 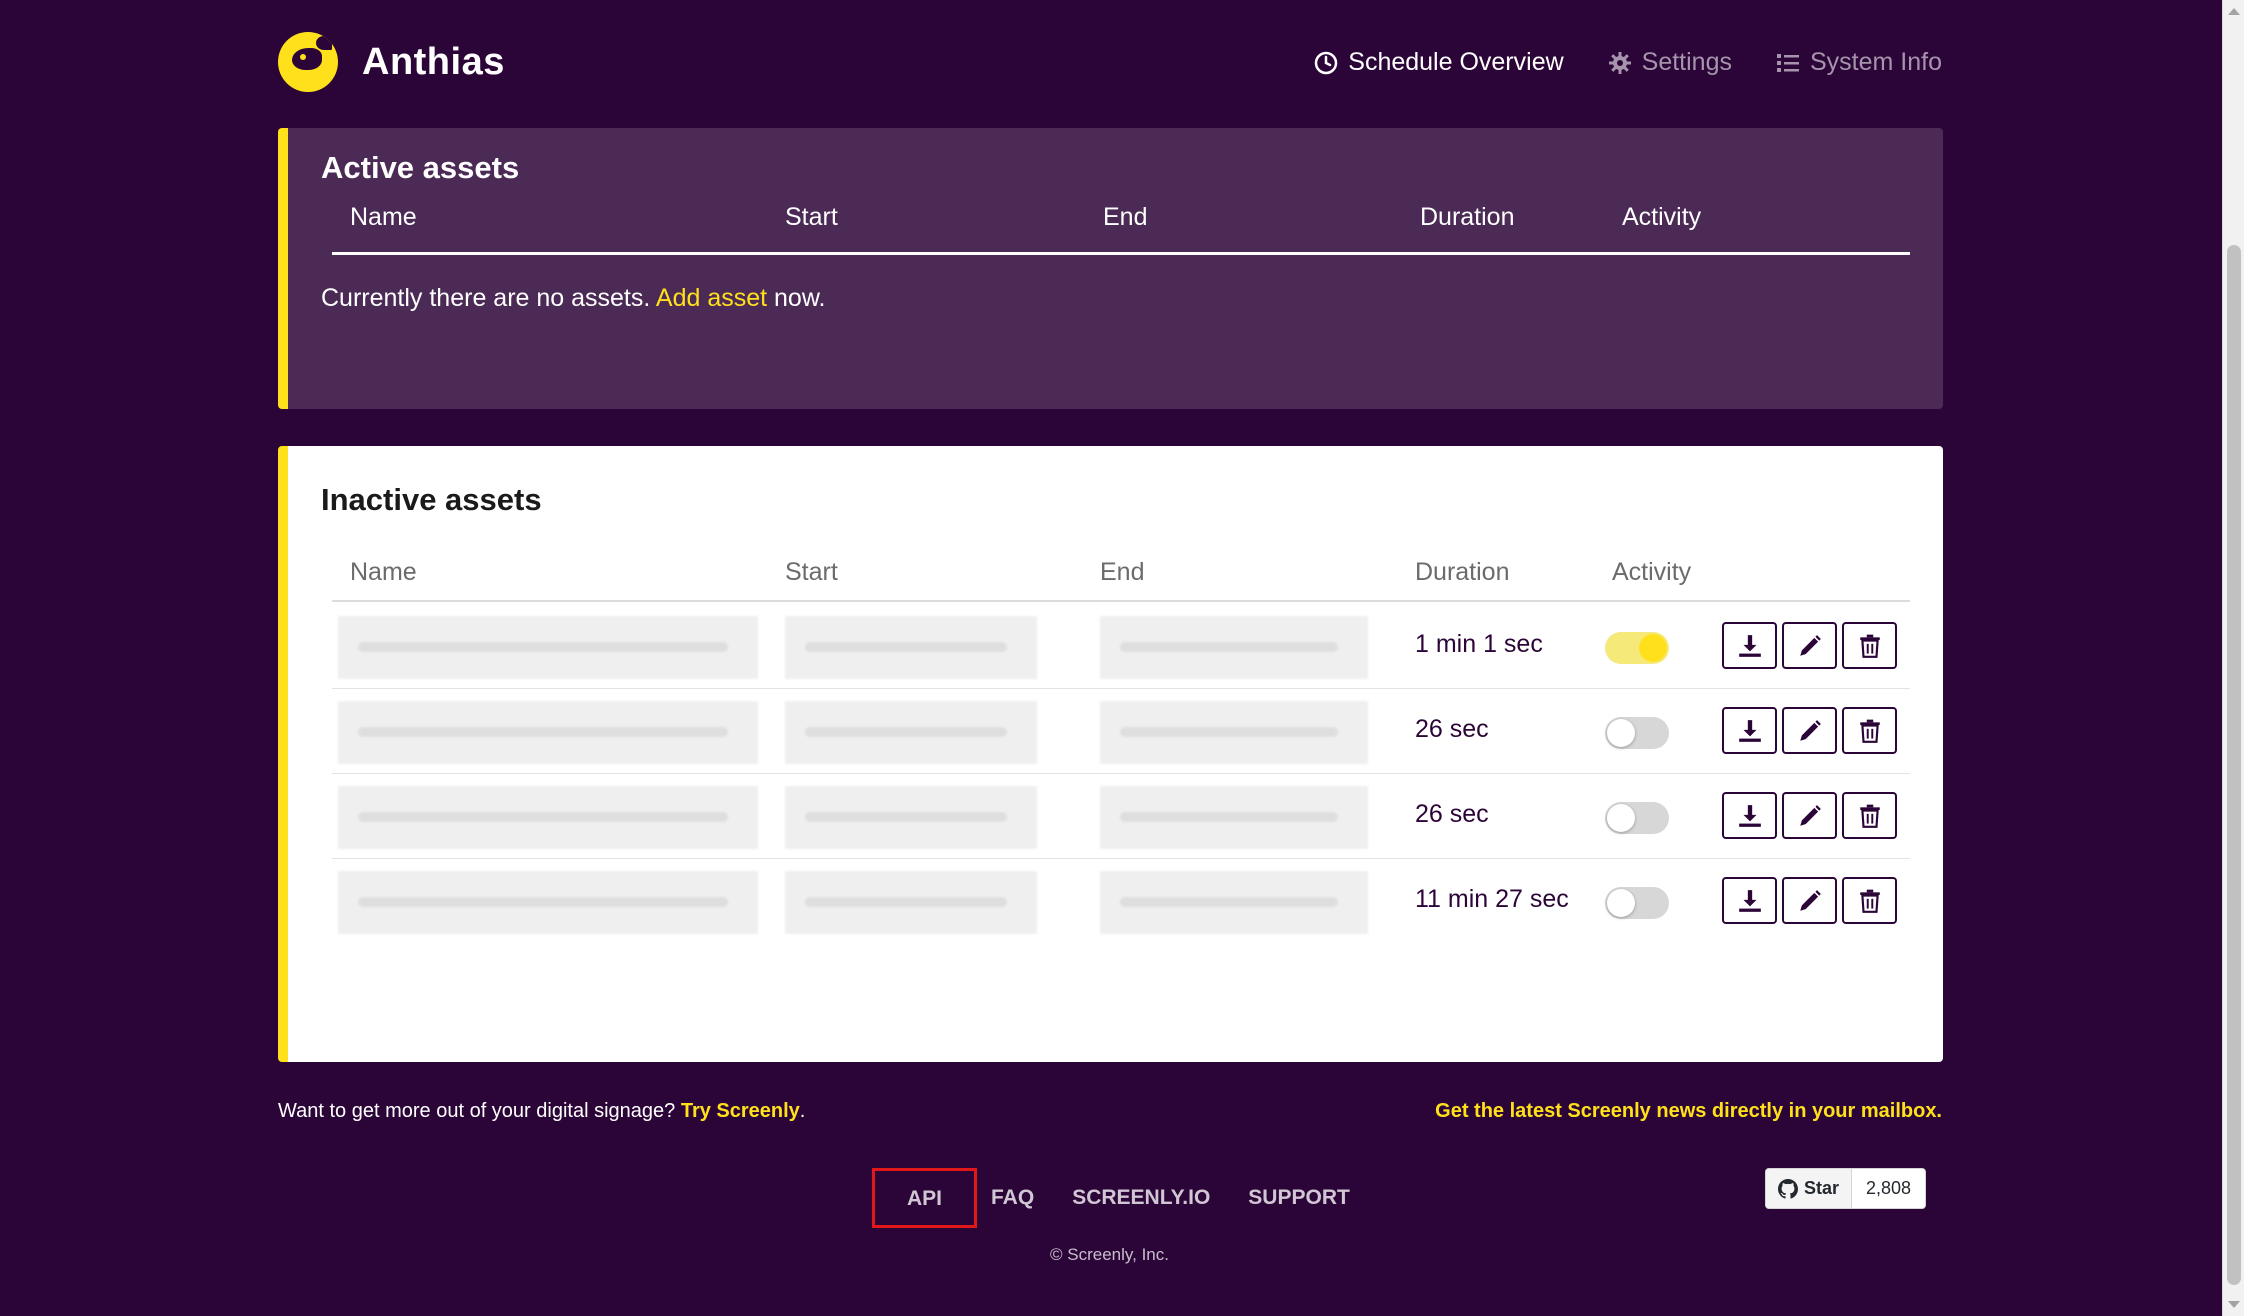 What do you see at coordinates (1606, 62) in the screenshot?
I see `main-nav: Schedule Overview Settings System Info` at bounding box center [1606, 62].